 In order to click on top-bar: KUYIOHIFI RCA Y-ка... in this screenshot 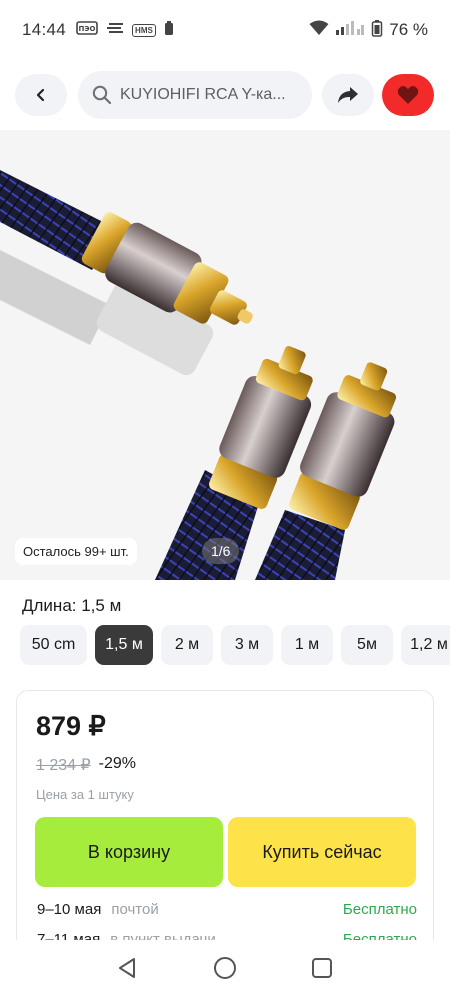, I will do `click(225, 95)`.